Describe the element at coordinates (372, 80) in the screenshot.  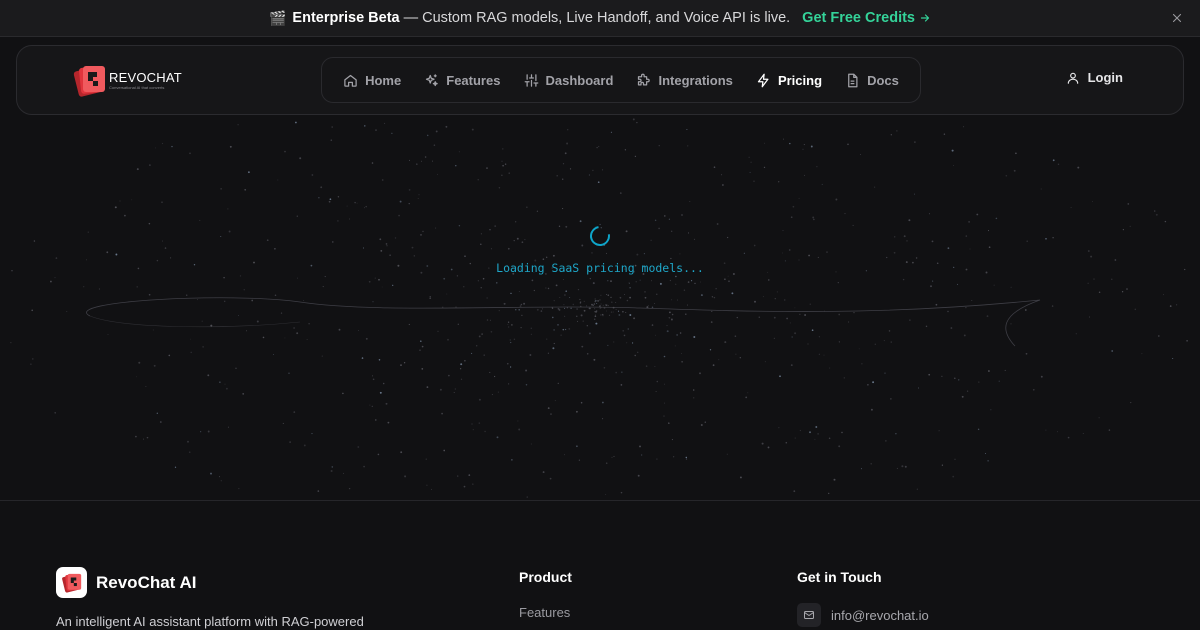
I see `nav-item-home: Home` at that location.